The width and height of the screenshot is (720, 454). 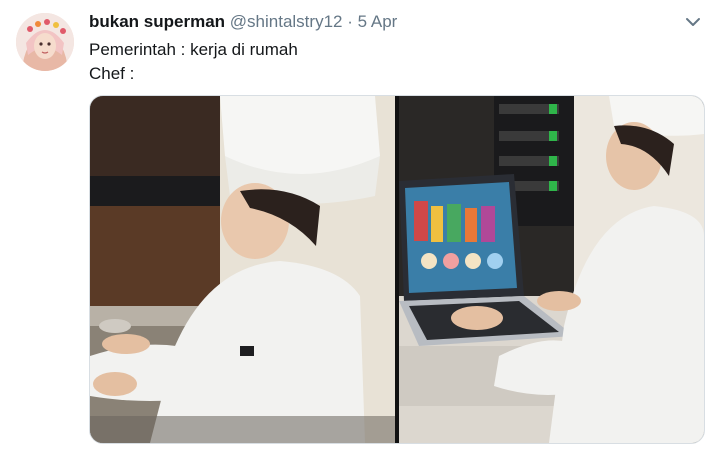 What do you see at coordinates (193, 62) in the screenshot?
I see `tweet-text: Pemerintah : kerja di rumah Chef :` at bounding box center [193, 62].